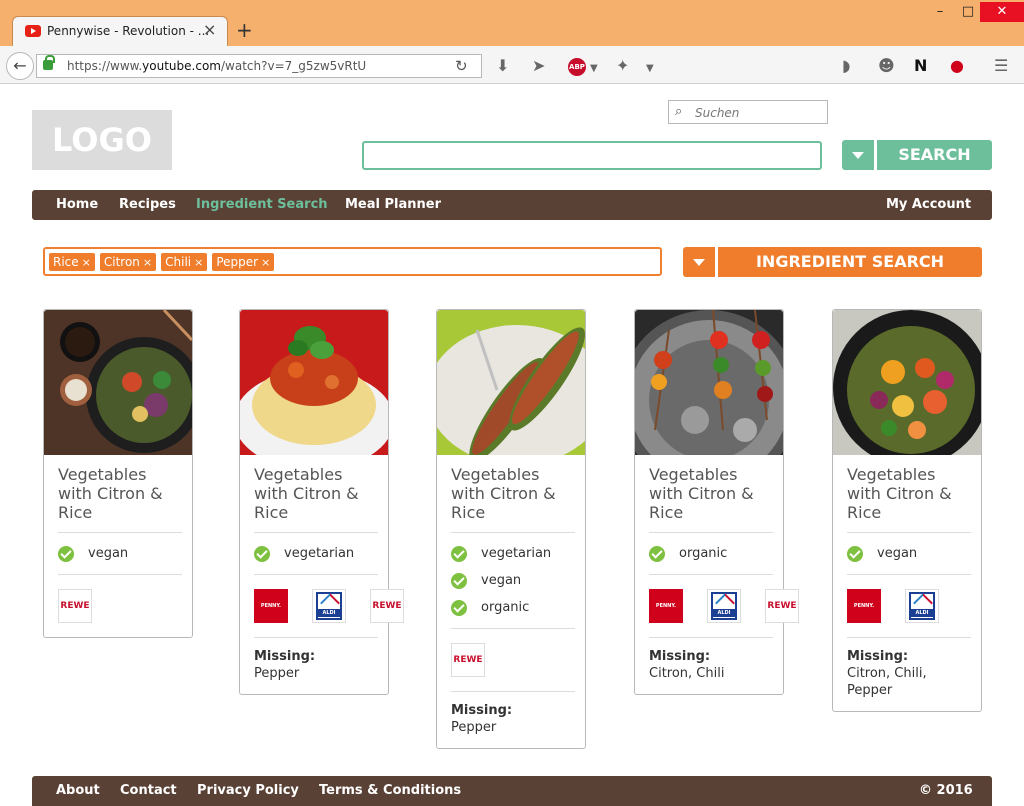  What do you see at coordinates (699, 262) in the screenshot?
I see `ingredient-dropdown-button` at bounding box center [699, 262].